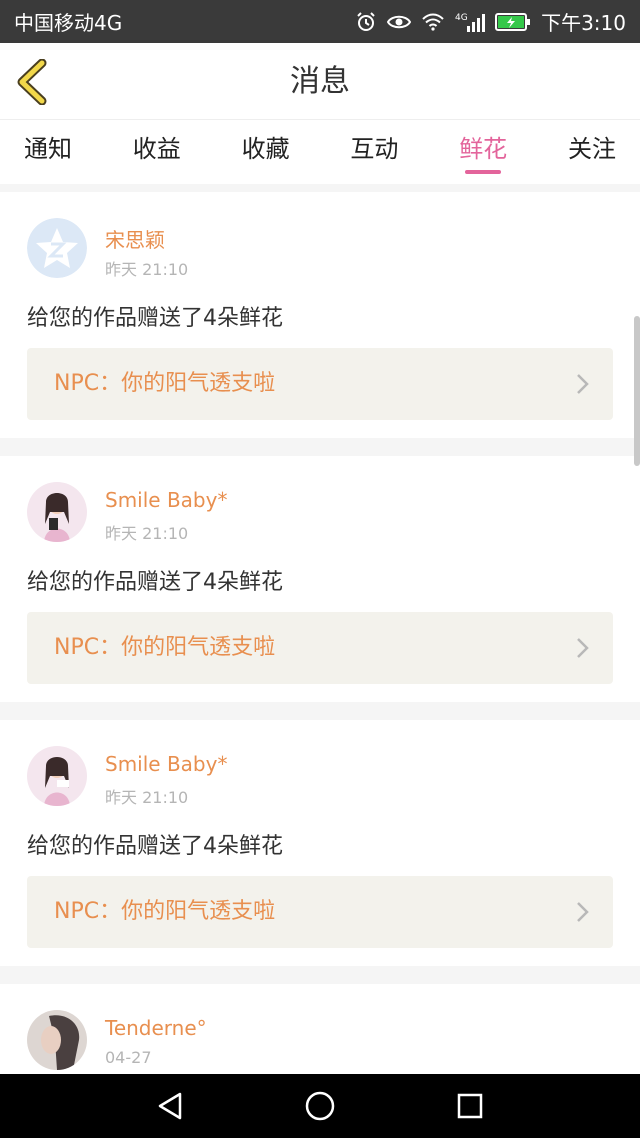  Describe the element at coordinates (320, 1034) in the screenshot. I see `list-item: Tenderne° 04-27` at that location.